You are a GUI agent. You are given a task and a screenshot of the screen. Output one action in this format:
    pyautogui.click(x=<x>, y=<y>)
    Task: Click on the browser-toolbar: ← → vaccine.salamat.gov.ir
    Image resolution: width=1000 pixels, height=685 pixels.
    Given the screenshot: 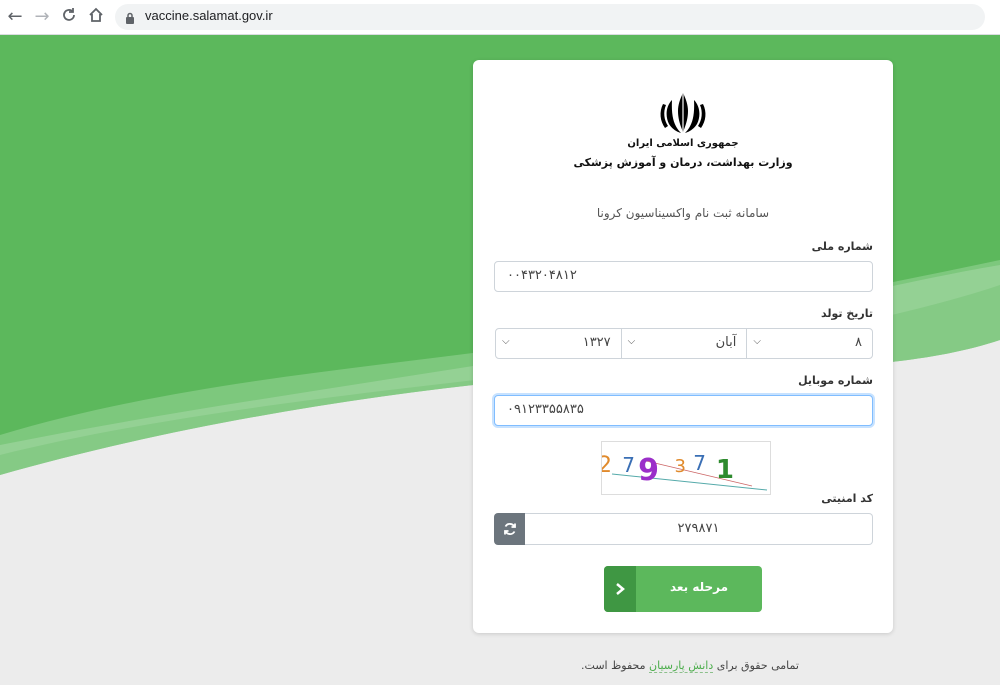 What is the action you would take?
    pyautogui.click(x=500, y=17)
    